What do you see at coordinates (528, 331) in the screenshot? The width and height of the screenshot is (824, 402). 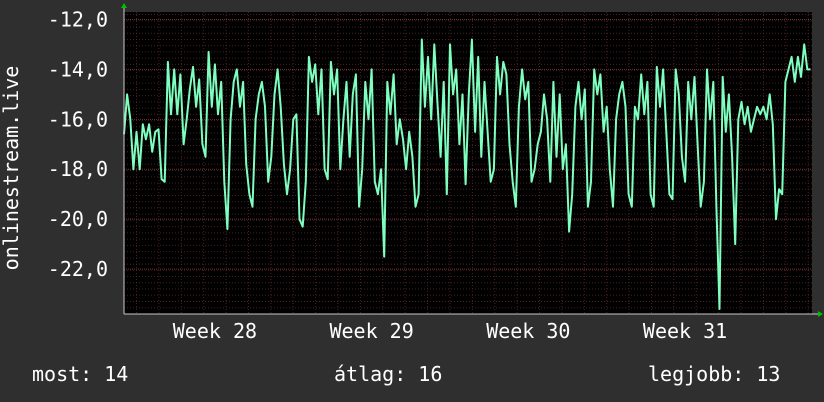 I see `x-tick-label: Week 30` at bounding box center [528, 331].